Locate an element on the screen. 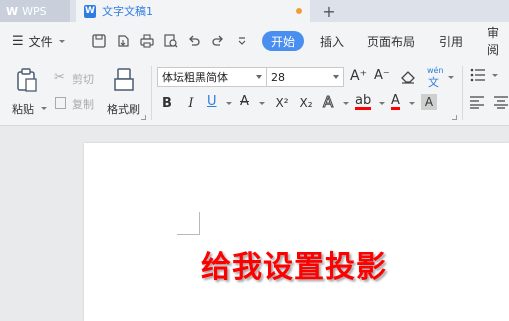  highlight-button: ab is located at coordinates (370, 103).